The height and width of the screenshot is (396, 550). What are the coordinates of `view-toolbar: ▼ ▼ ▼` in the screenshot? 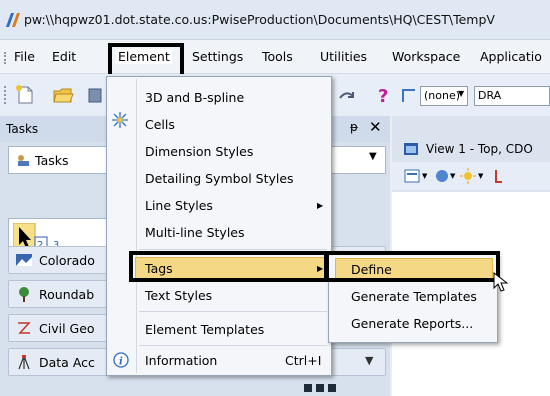 It's located at (471, 176).